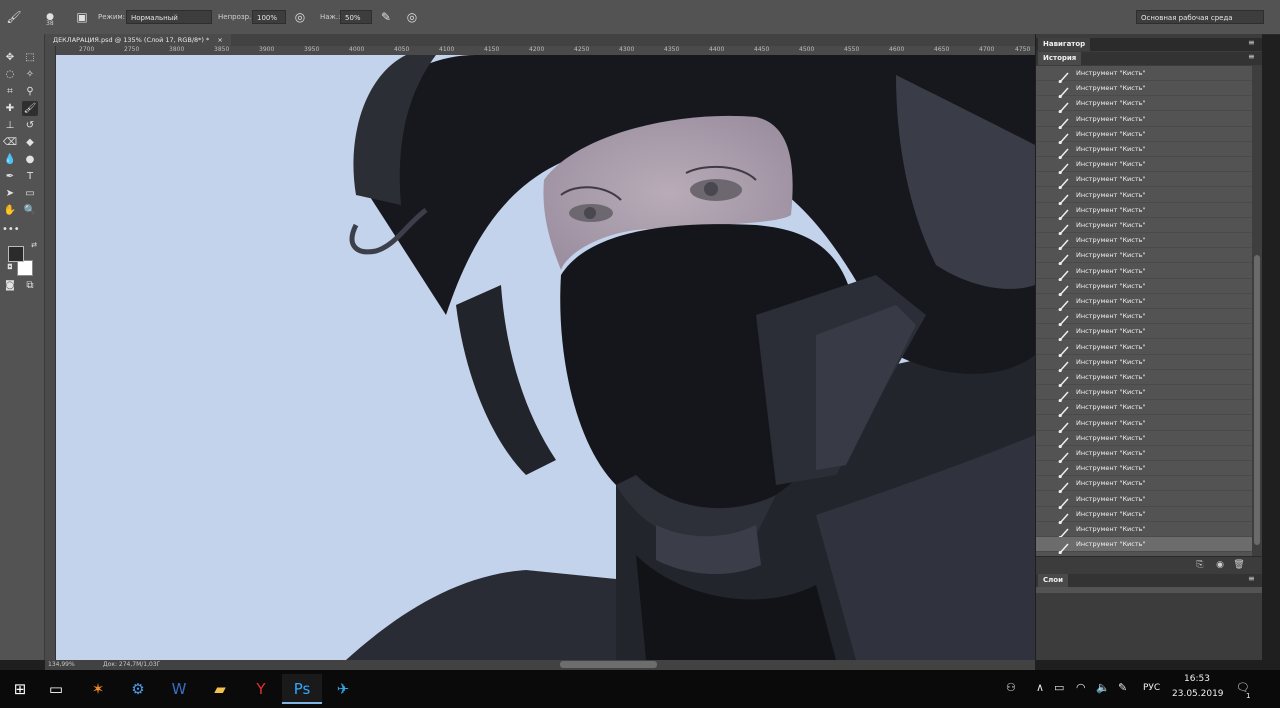  Describe the element at coordinates (1197, 679) in the screenshot. I see `clock-time: 16:53` at that location.